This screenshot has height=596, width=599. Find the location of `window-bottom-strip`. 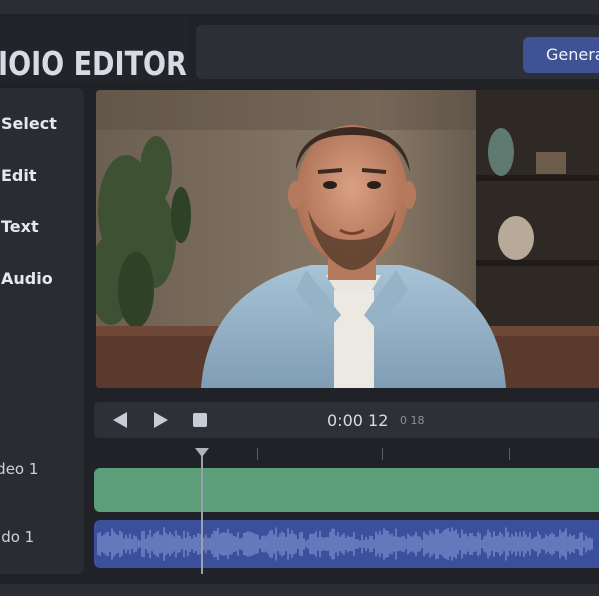

window-bottom-strip is located at coordinates (299, 590).